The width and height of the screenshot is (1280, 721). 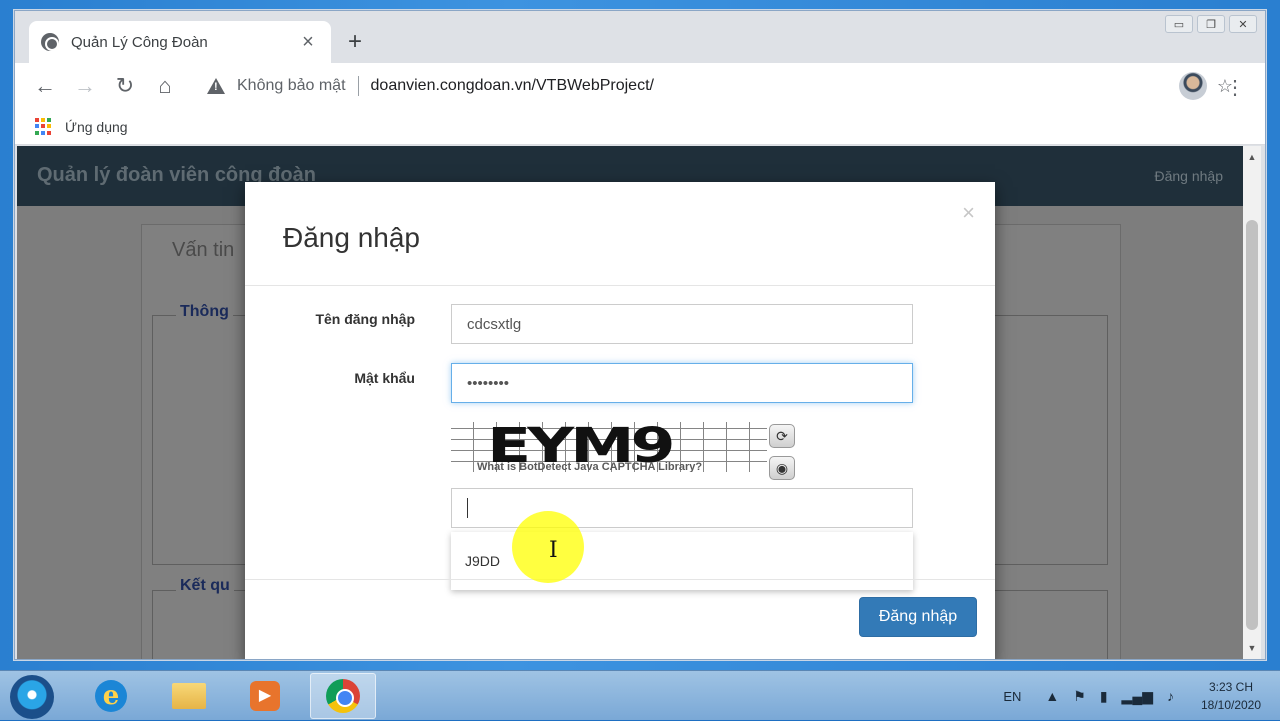 I want to click on browser-tab: Quản Lý Công Đoàn ×, so click(x=180, y=42).